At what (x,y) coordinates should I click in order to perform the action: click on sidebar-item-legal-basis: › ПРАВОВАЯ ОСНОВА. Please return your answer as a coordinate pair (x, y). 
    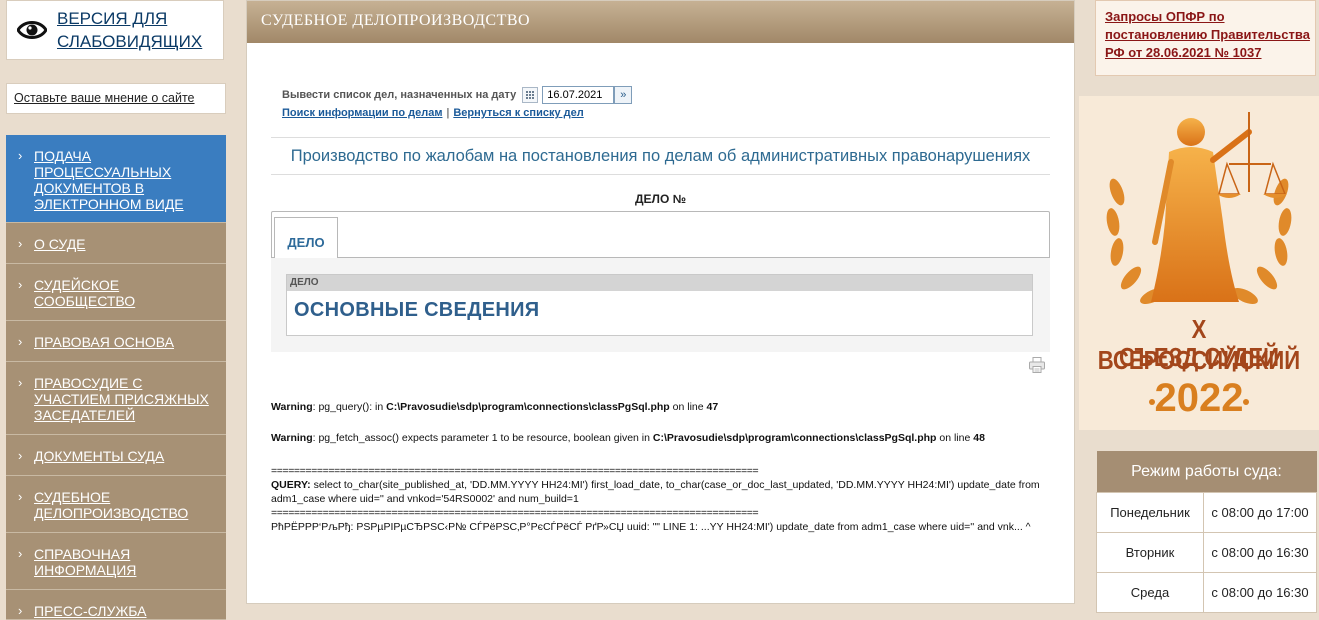
    Looking at the image, I should click on (116, 341).